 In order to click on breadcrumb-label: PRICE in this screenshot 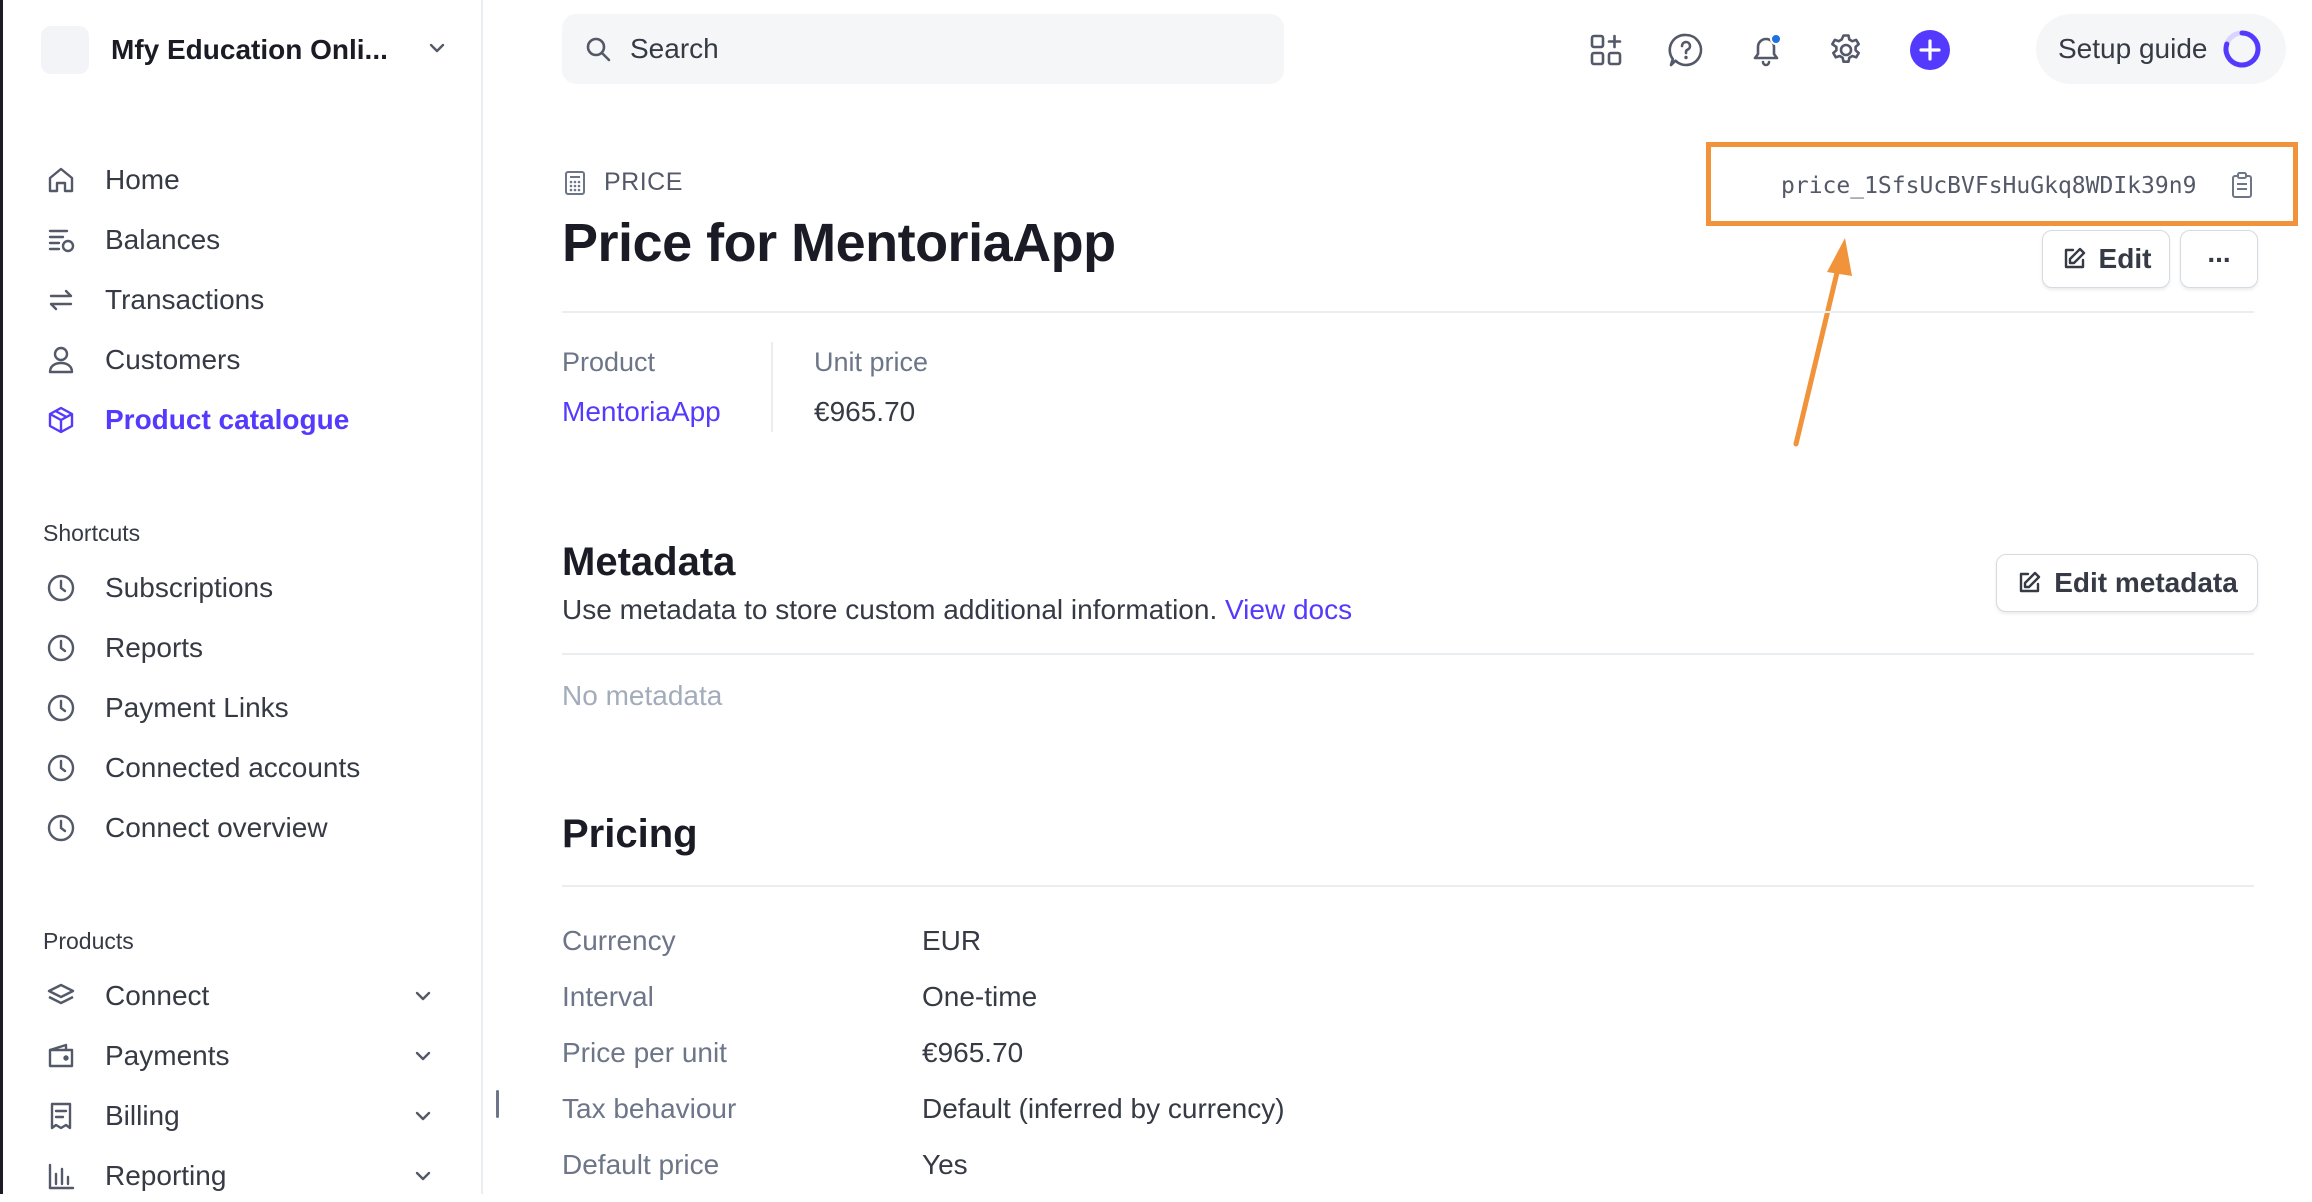, I will do `click(643, 182)`.